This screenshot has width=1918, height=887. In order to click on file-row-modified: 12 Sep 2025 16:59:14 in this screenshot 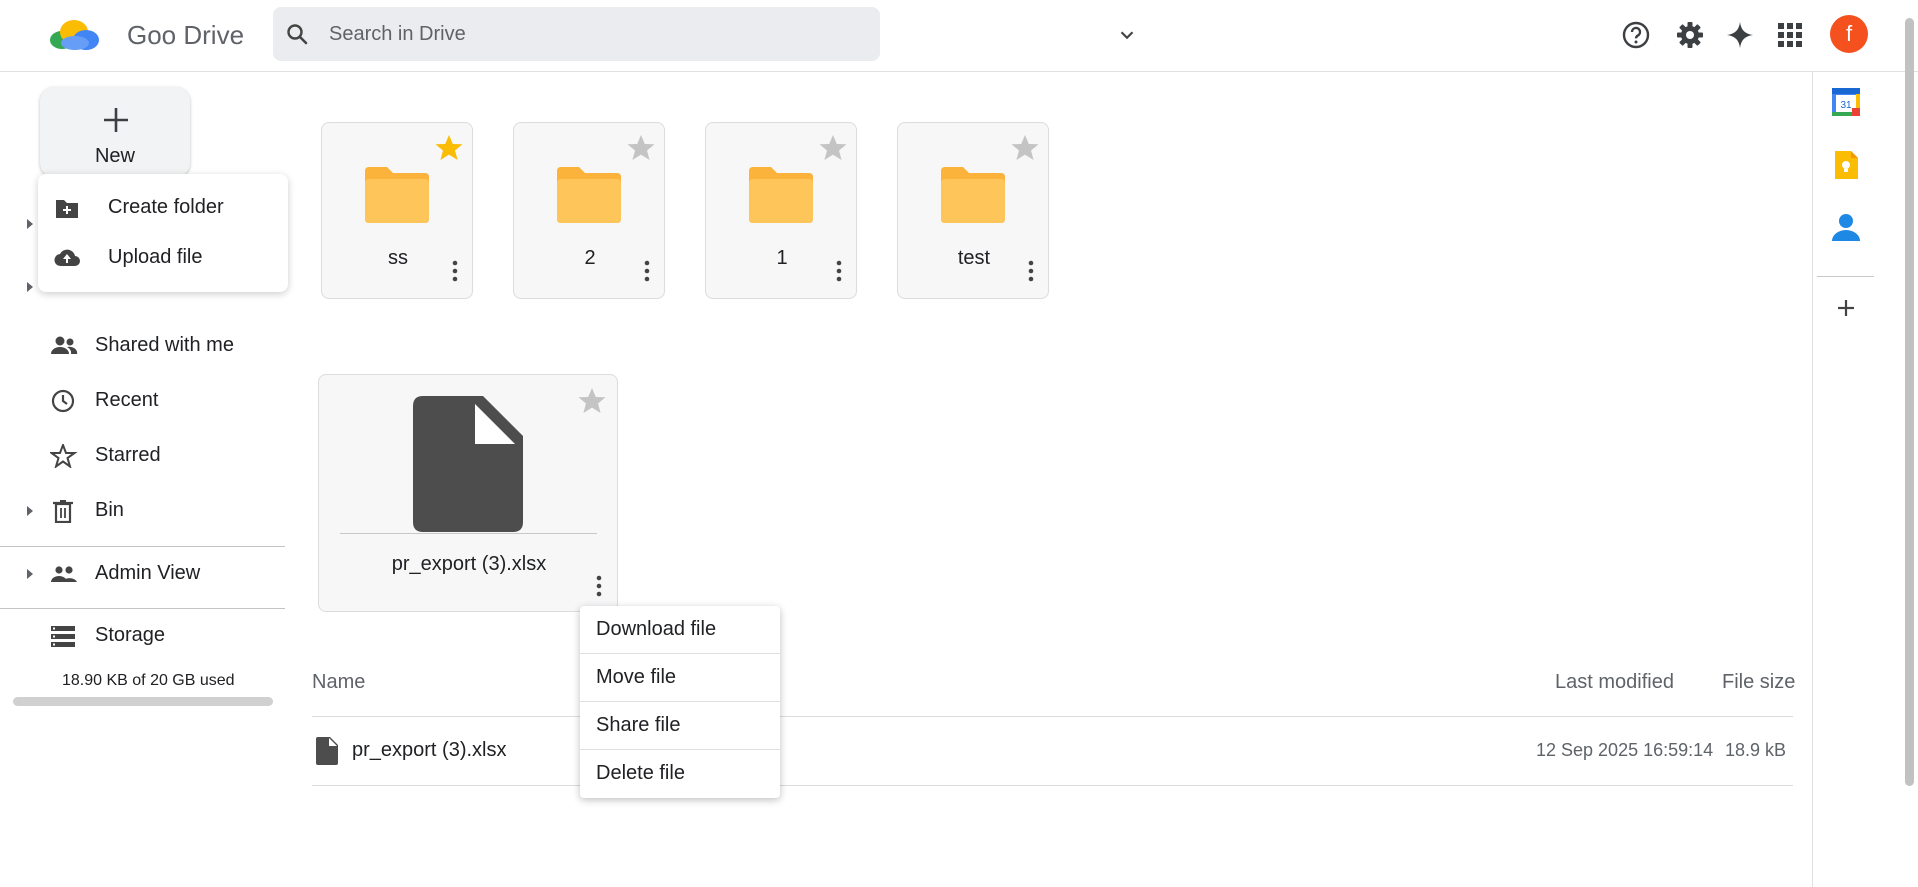, I will do `click(1625, 750)`.